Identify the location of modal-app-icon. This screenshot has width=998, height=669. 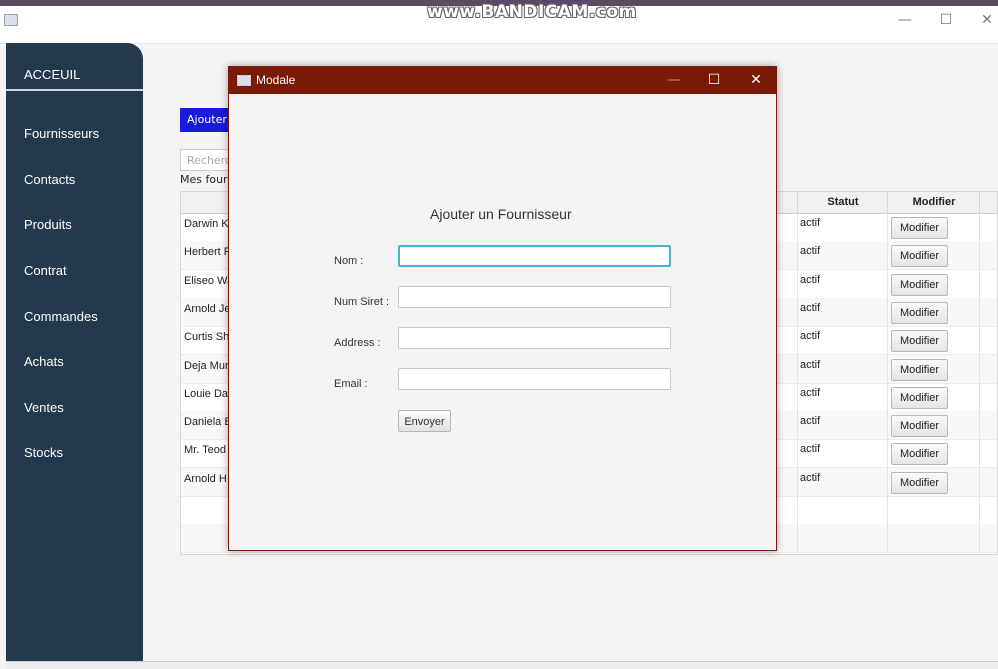
(244, 80).